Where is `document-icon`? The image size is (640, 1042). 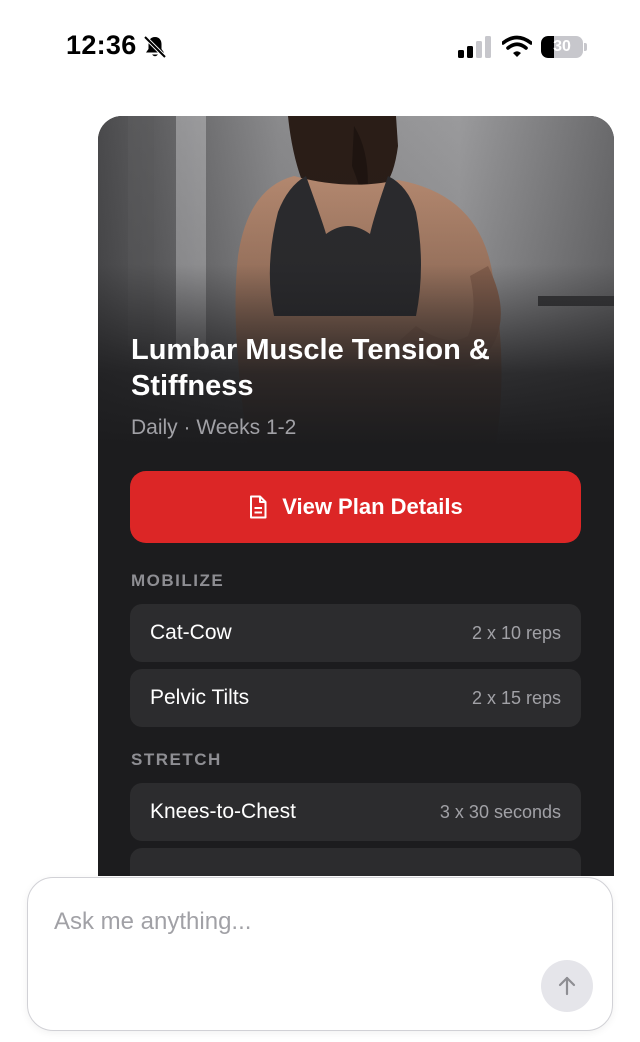
document-icon is located at coordinates (258, 507).